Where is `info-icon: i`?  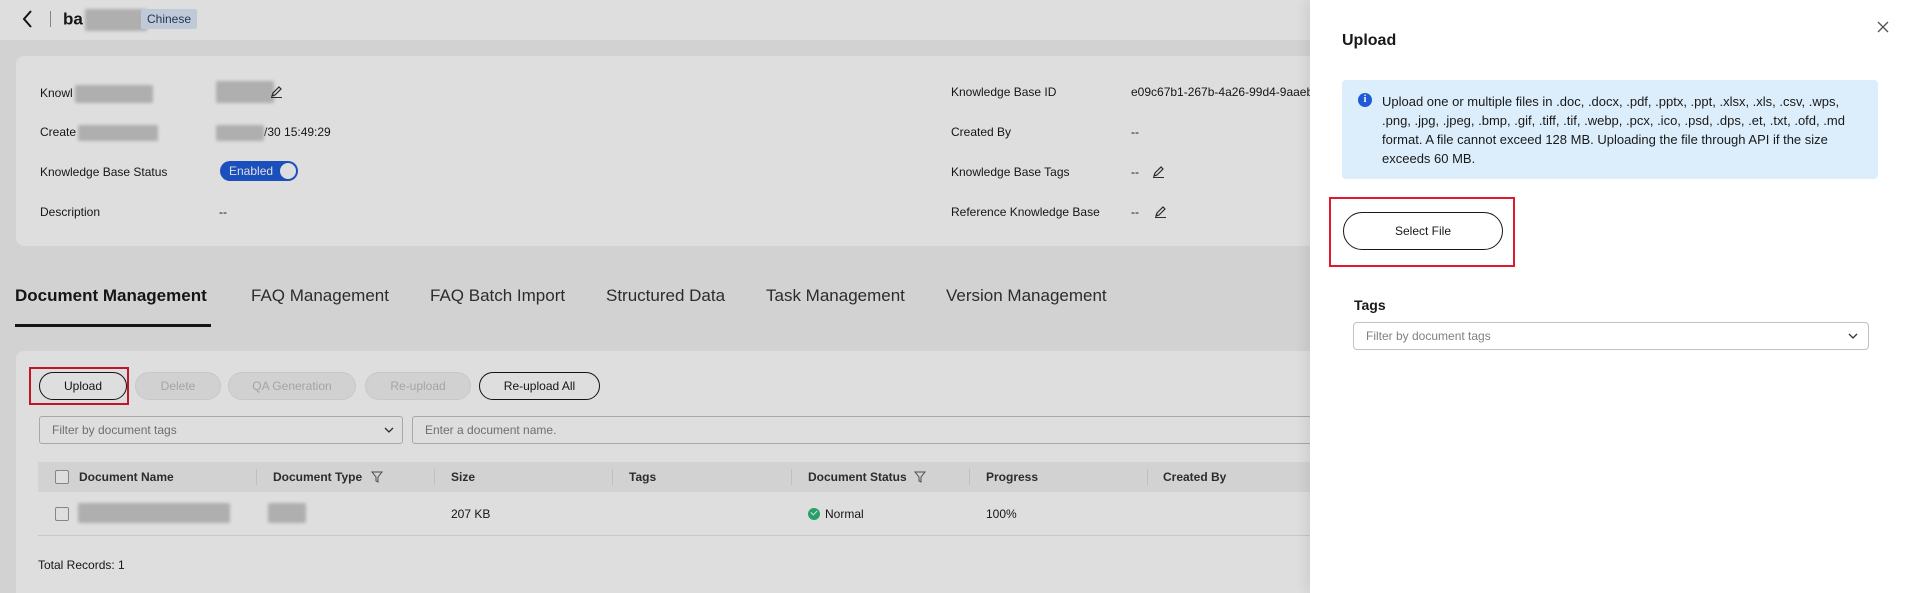 info-icon: i is located at coordinates (1365, 100).